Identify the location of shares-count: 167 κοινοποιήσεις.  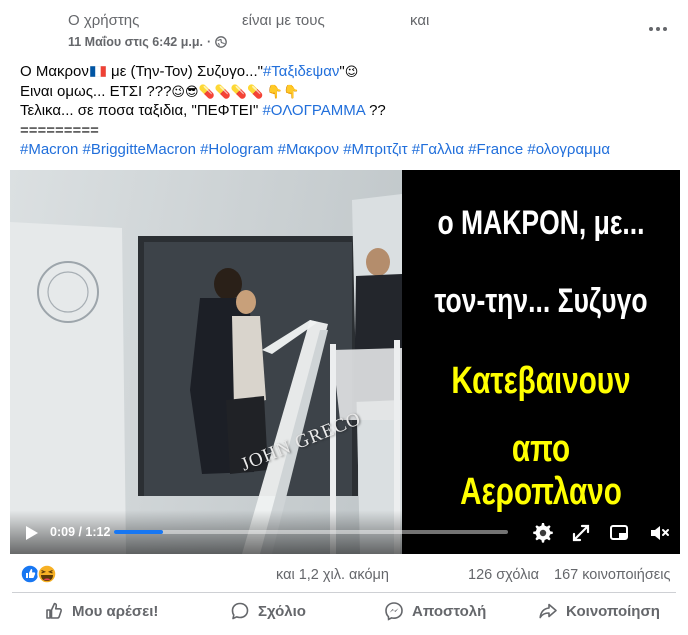
(612, 575).